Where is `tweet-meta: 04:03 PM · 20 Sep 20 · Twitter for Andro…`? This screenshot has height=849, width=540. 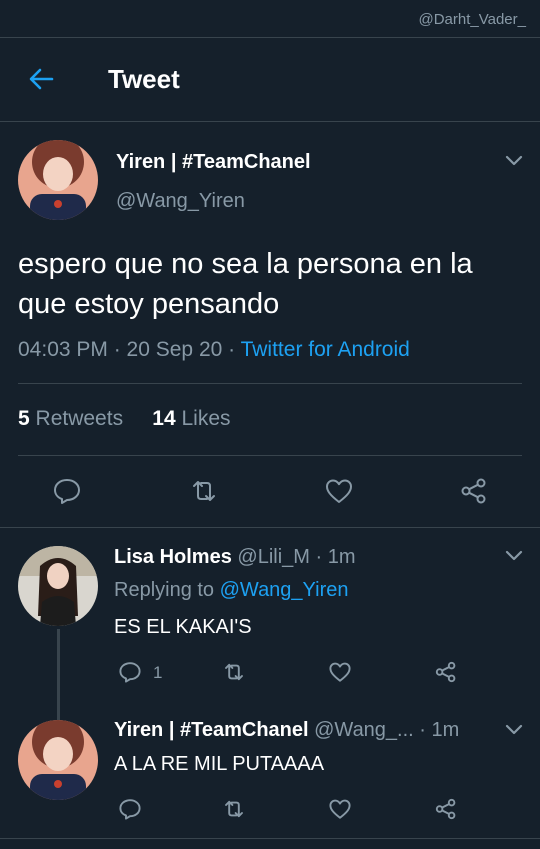 tweet-meta: 04:03 PM · 20 Sep 20 · Twitter for Andro… is located at coordinates (214, 350).